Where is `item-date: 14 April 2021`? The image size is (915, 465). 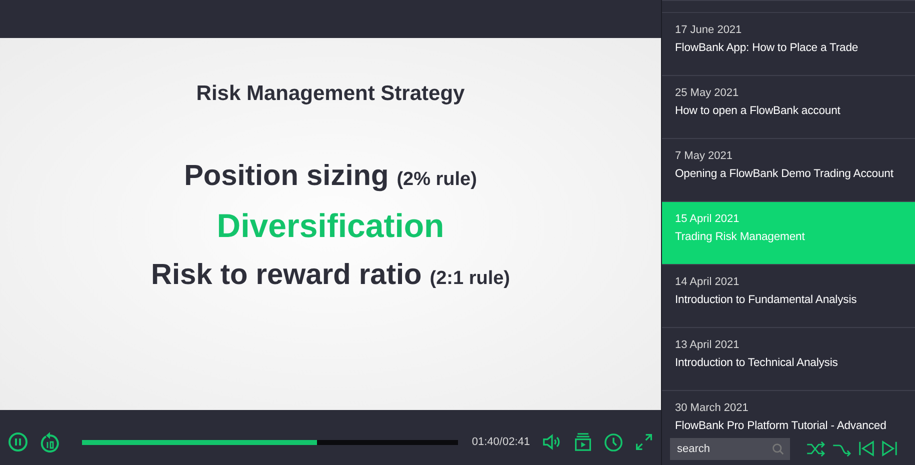
item-date: 14 April 2021 is located at coordinates (707, 282).